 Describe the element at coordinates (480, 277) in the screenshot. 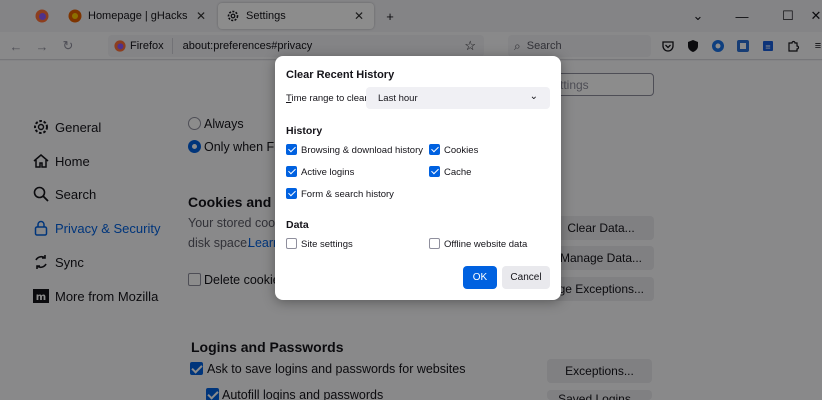

I see `ok-button: OK` at that location.